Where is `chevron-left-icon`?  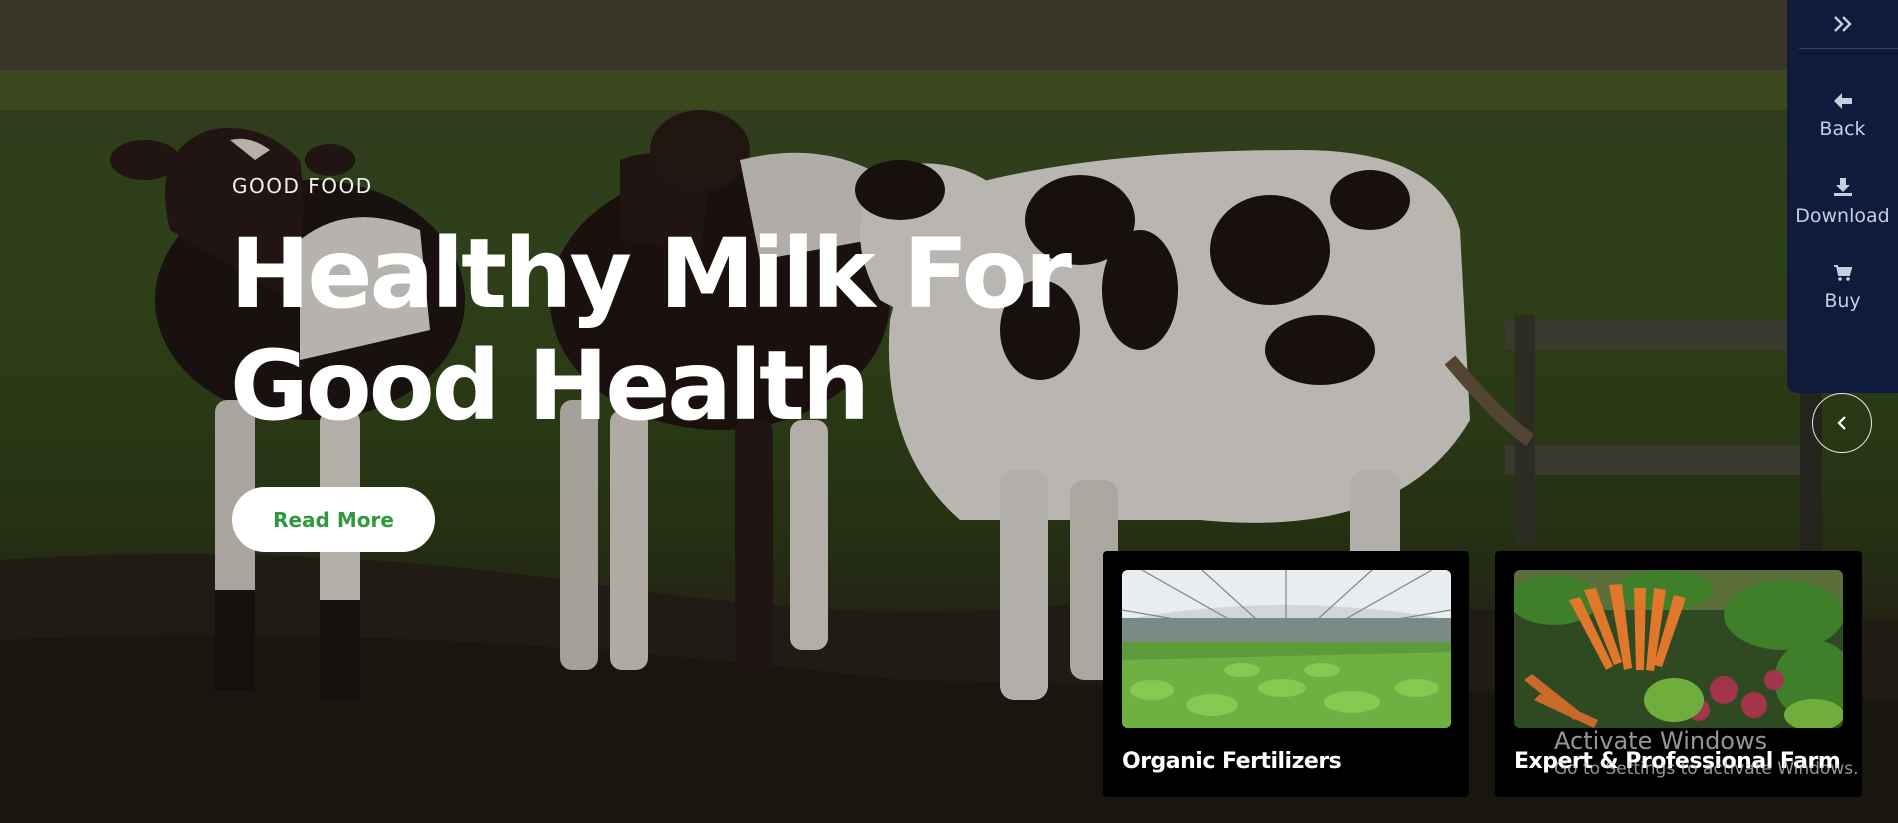
chevron-left-icon is located at coordinates (1841, 423).